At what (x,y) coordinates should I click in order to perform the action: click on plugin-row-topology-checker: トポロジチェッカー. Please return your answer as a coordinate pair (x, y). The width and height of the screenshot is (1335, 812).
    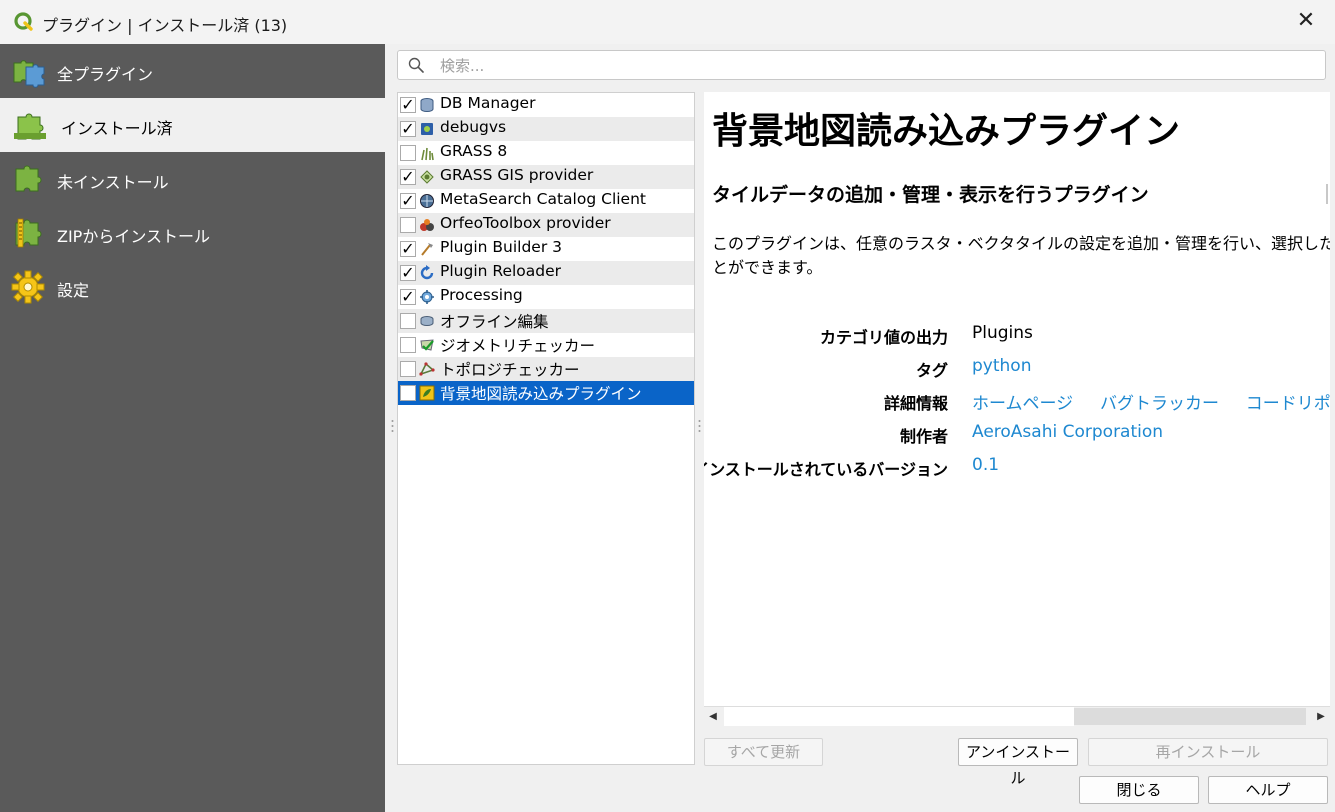
    Looking at the image, I should click on (546, 369).